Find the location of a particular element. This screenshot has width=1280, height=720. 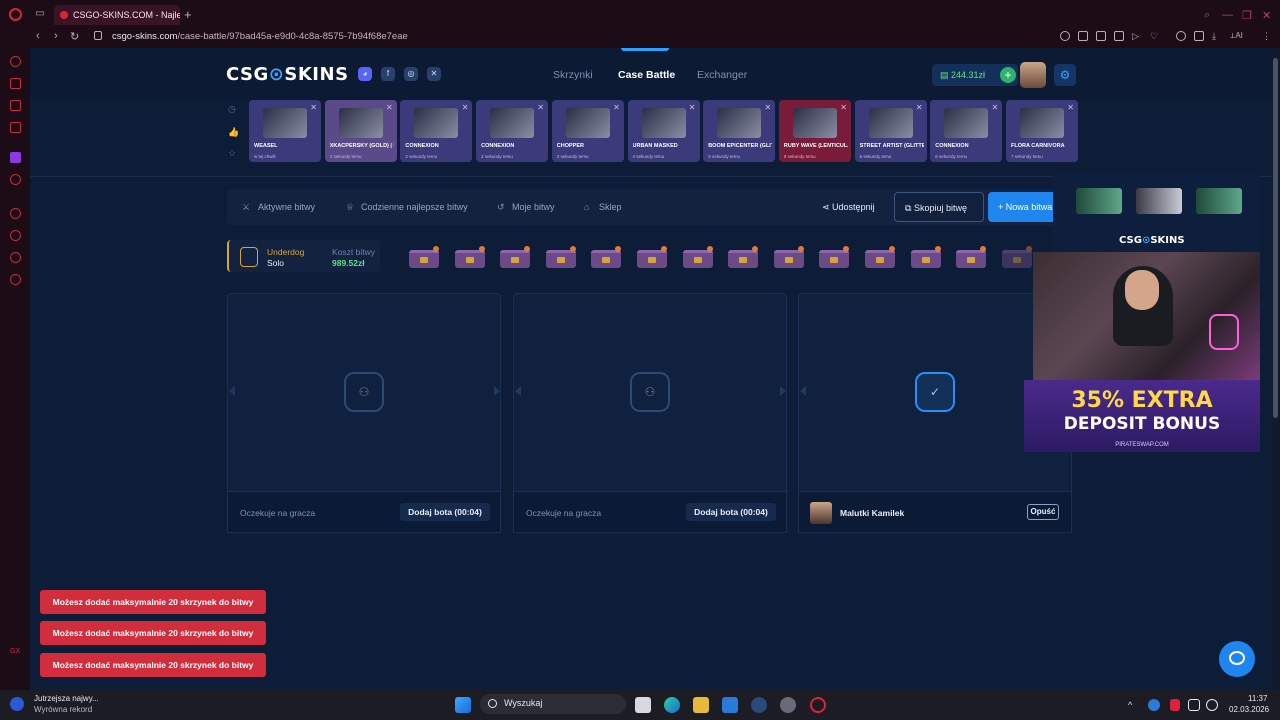

tray-volume-icon is located at coordinates (1212, 705).